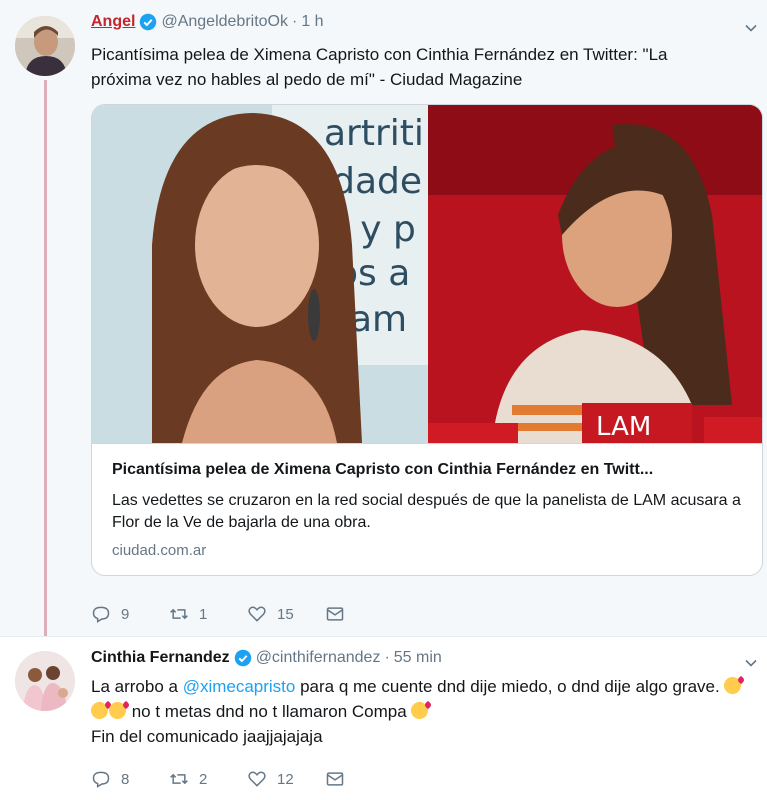 The width and height of the screenshot is (767, 800). What do you see at coordinates (312, 22) in the screenshot?
I see `timestamp: 1 h` at bounding box center [312, 22].